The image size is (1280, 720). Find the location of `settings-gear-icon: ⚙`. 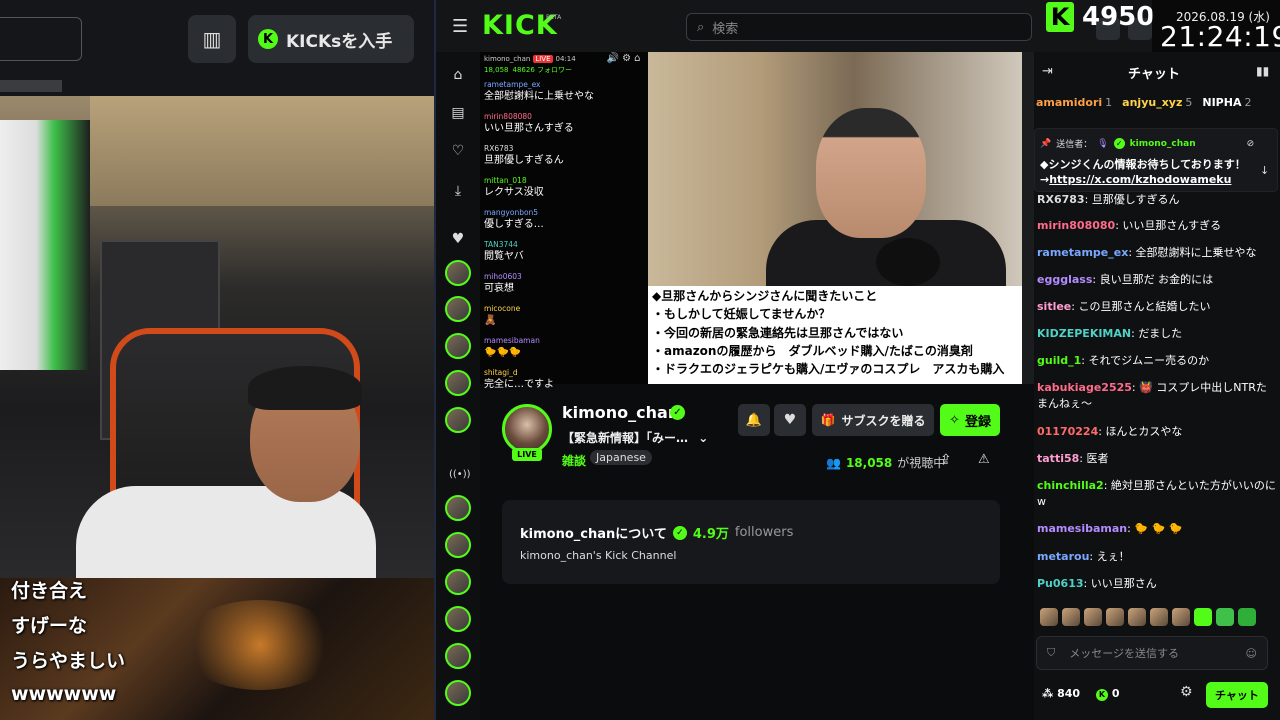

settings-gear-icon: ⚙ is located at coordinates (626, 58).